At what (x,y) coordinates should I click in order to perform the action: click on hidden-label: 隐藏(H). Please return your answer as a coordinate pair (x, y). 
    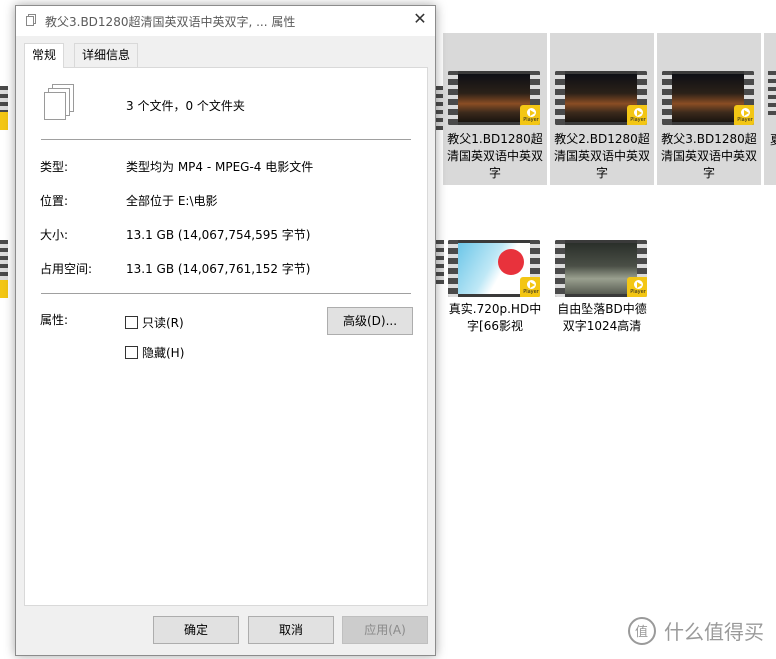
    Looking at the image, I should click on (163, 353).